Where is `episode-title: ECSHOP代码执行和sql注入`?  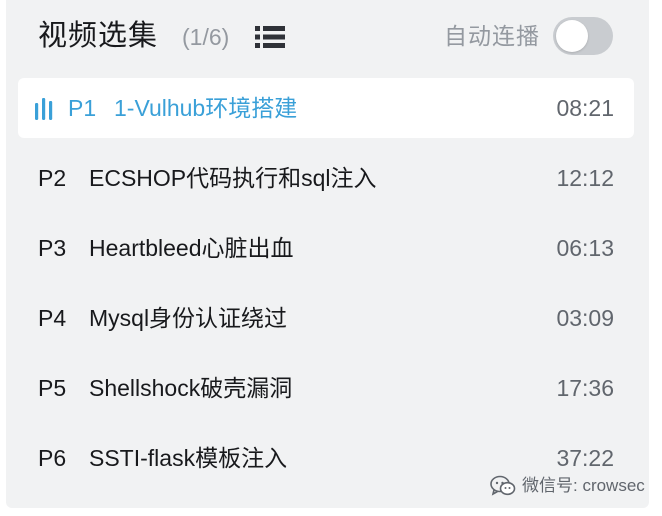 episode-title: ECSHOP代码执行和sql注入 is located at coordinates (233, 178).